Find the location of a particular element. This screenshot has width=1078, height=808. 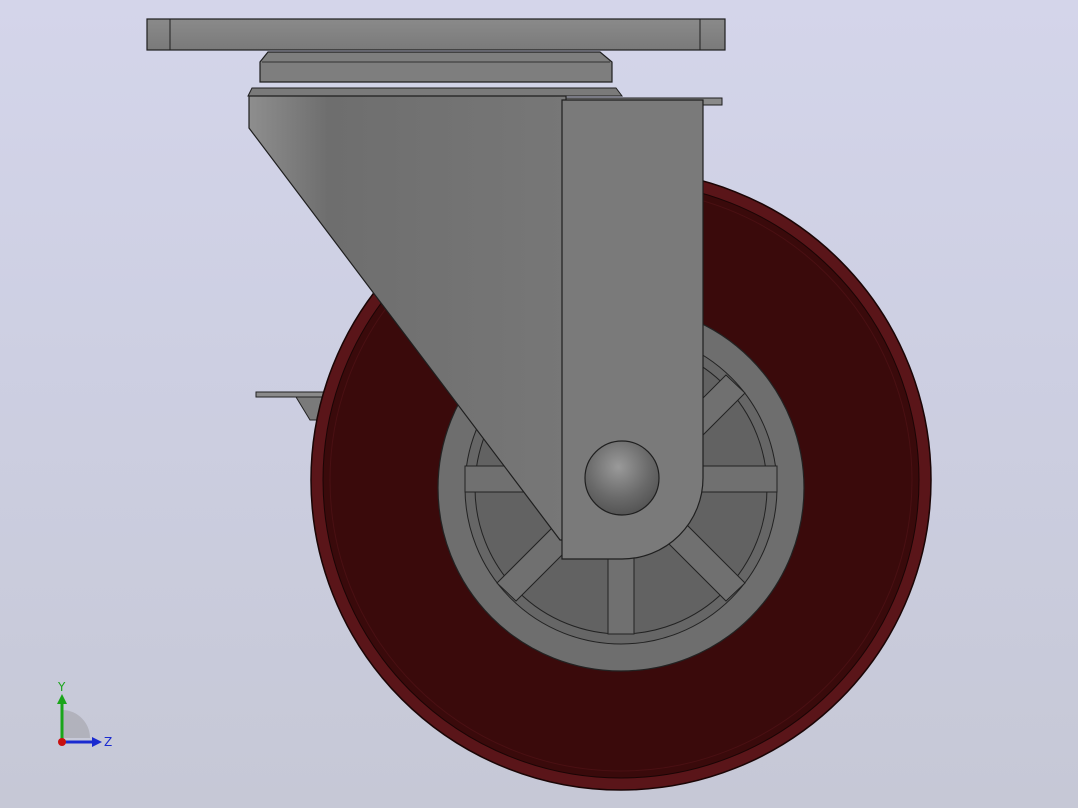

x-axis-dot is located at coordinates (62, 742).